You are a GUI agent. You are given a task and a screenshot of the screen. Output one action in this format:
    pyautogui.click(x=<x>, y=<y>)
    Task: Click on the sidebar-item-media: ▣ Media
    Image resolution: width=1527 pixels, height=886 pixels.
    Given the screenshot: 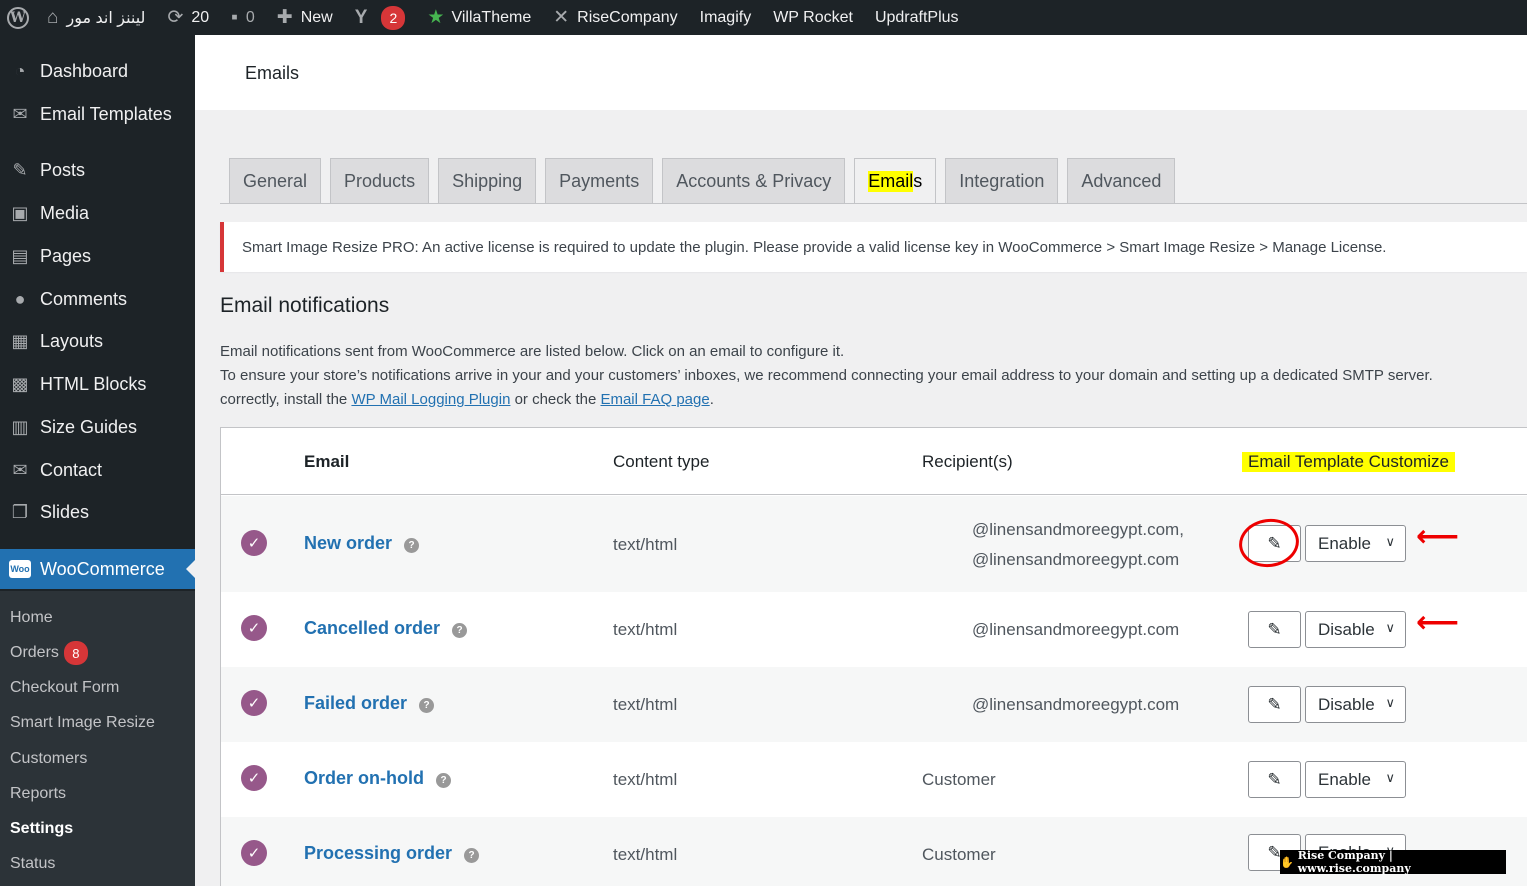 What is the action you would take?
    pyautogui.click(x=97, y=213)
    